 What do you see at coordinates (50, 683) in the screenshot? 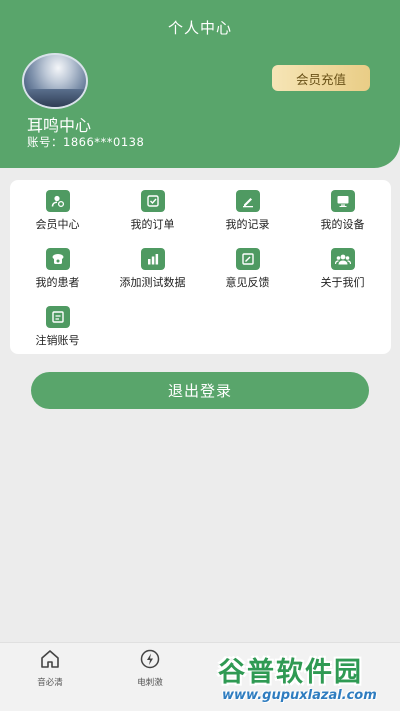
I see `tab-label: 音必清` at bounding box center [50, 683].